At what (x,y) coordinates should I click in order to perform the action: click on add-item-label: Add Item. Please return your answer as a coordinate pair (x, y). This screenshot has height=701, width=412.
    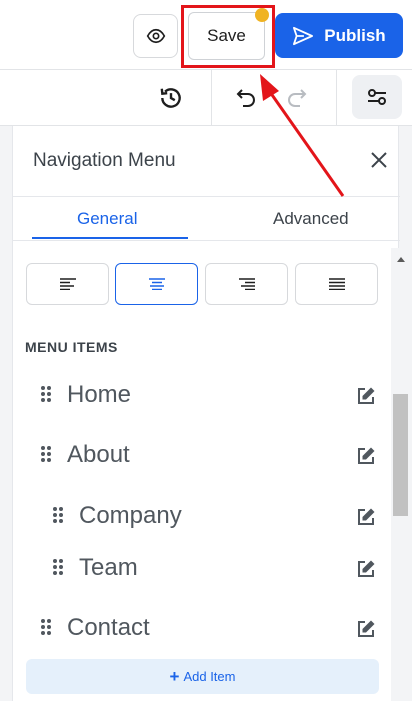
    Looking at the image, I should click on (209, 676).